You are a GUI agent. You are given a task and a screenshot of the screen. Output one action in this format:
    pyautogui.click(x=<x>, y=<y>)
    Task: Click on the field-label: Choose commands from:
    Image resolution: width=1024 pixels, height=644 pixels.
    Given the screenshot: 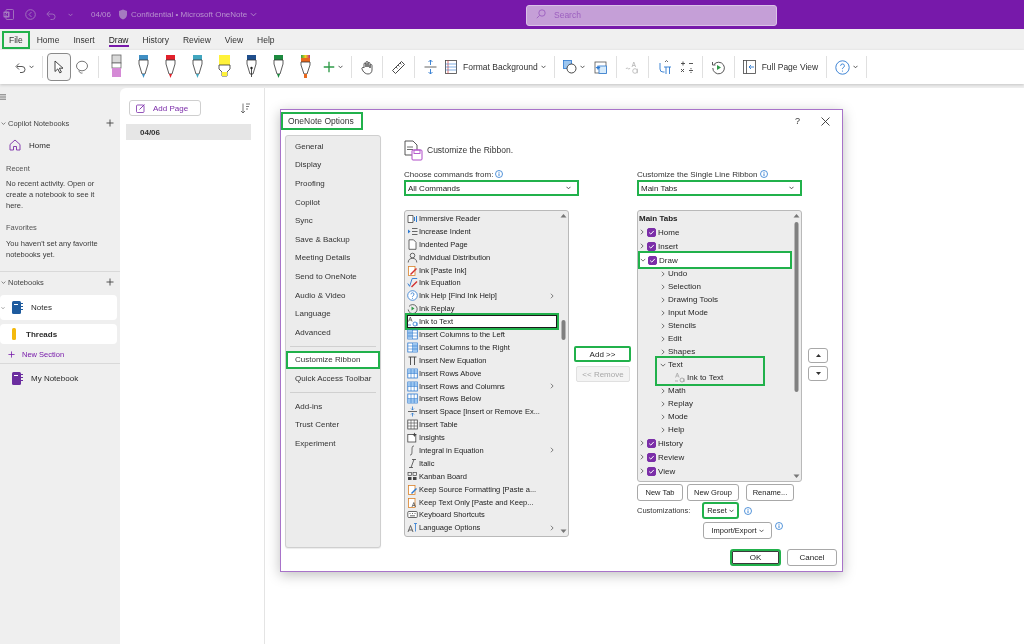 What is the action you would take?
    pyautogui.click(x=449, y=174)
    